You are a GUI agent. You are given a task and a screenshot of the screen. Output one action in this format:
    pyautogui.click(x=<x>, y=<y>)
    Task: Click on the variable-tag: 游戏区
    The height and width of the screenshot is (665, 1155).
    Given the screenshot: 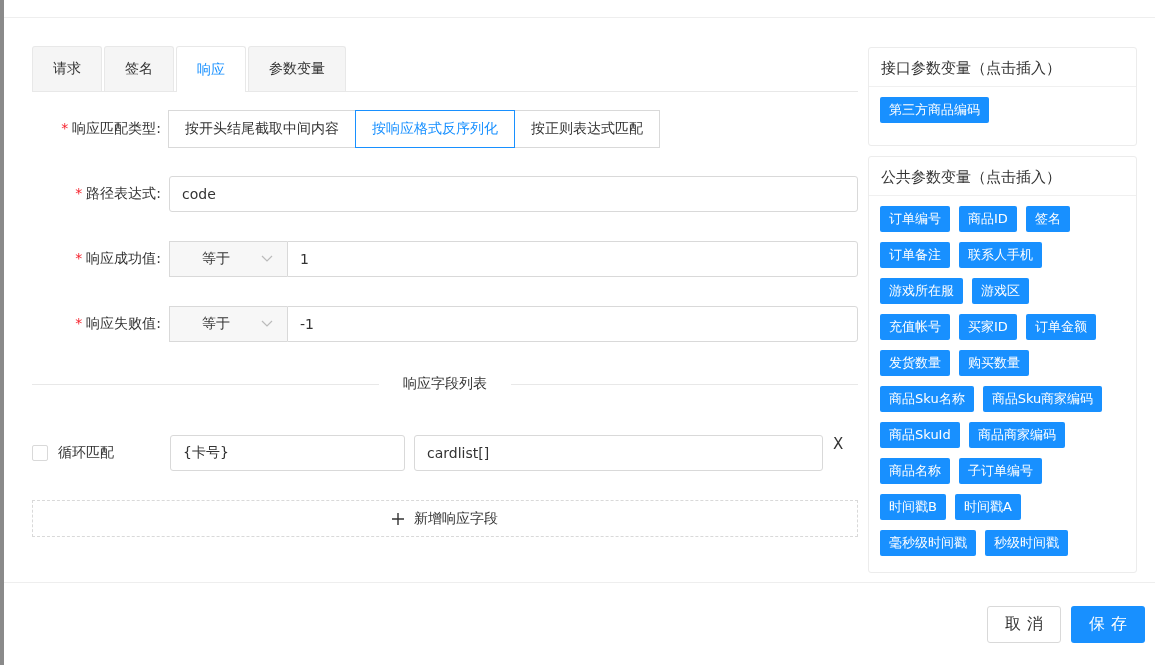 What is the action you would take?
    pyautogui.click(x=1000, y=291)
    